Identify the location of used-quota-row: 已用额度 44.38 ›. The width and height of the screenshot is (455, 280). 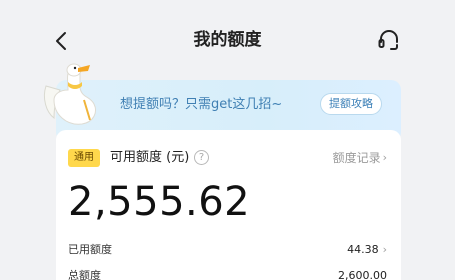
(227, 249).